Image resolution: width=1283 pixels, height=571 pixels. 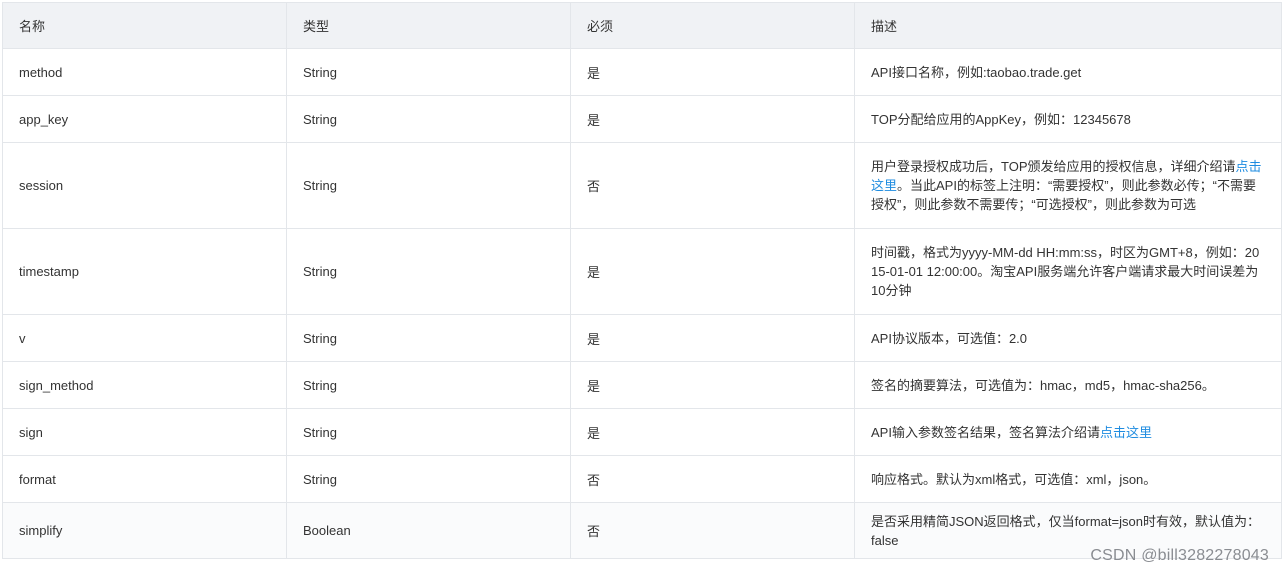 I want to click on param-name: sign, so click(x=144, y=432).